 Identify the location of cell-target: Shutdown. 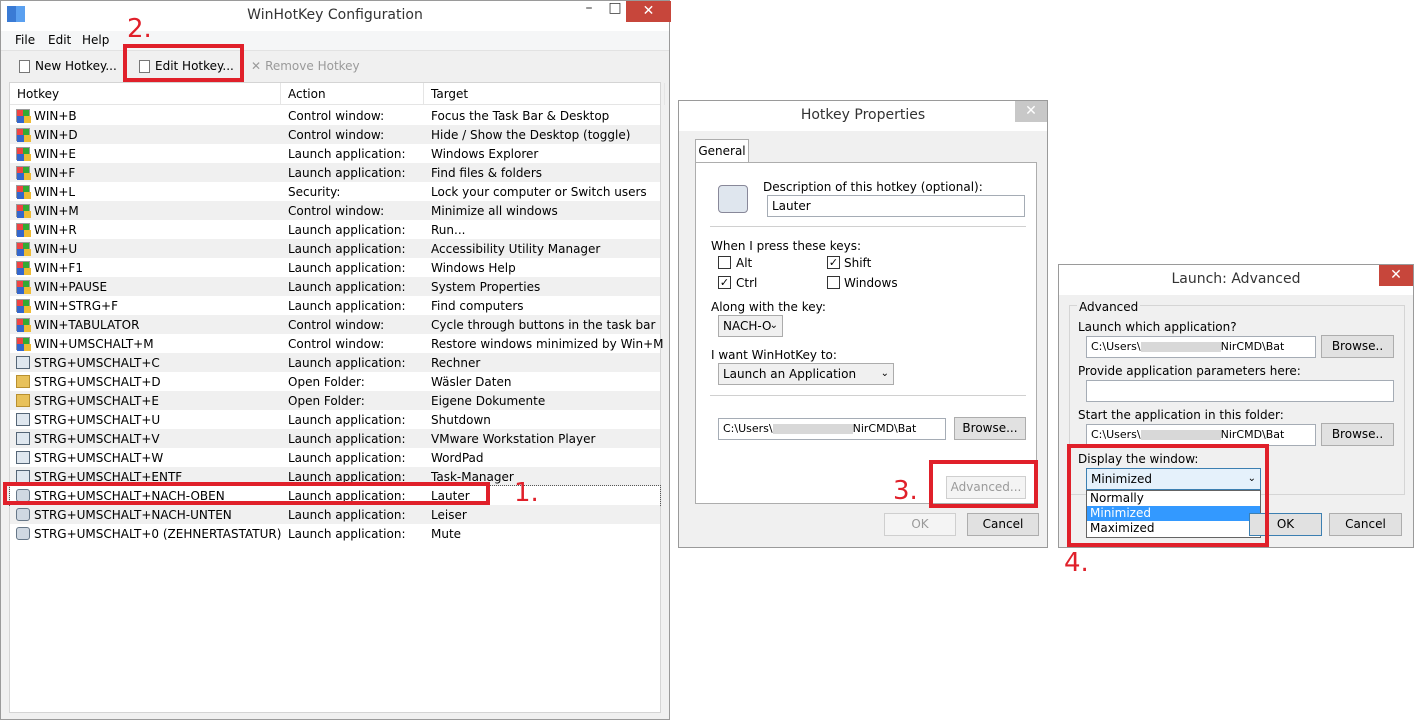
(461, 420).